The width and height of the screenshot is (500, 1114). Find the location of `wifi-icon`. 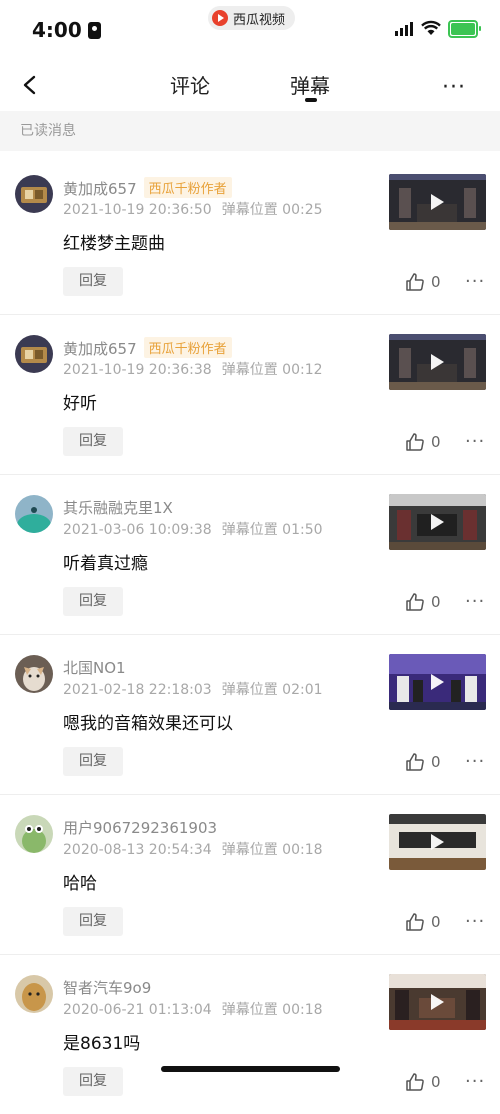

wifi-icon is located at coordinates (431, 27).